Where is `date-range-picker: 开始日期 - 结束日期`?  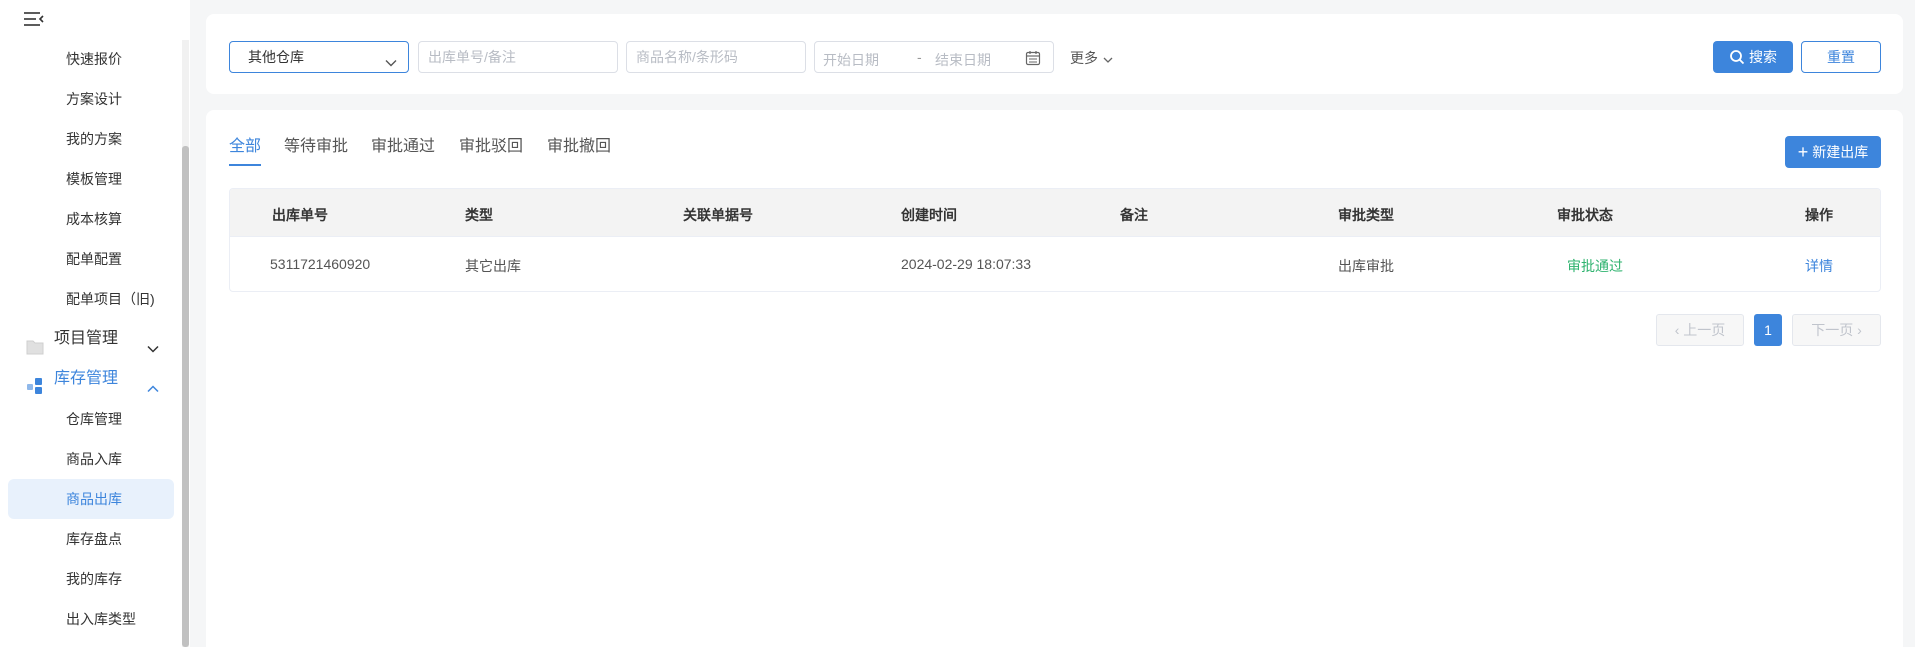 date-range-picker: 开始日期 - 结束日期 is located at coordinates (934, 57).